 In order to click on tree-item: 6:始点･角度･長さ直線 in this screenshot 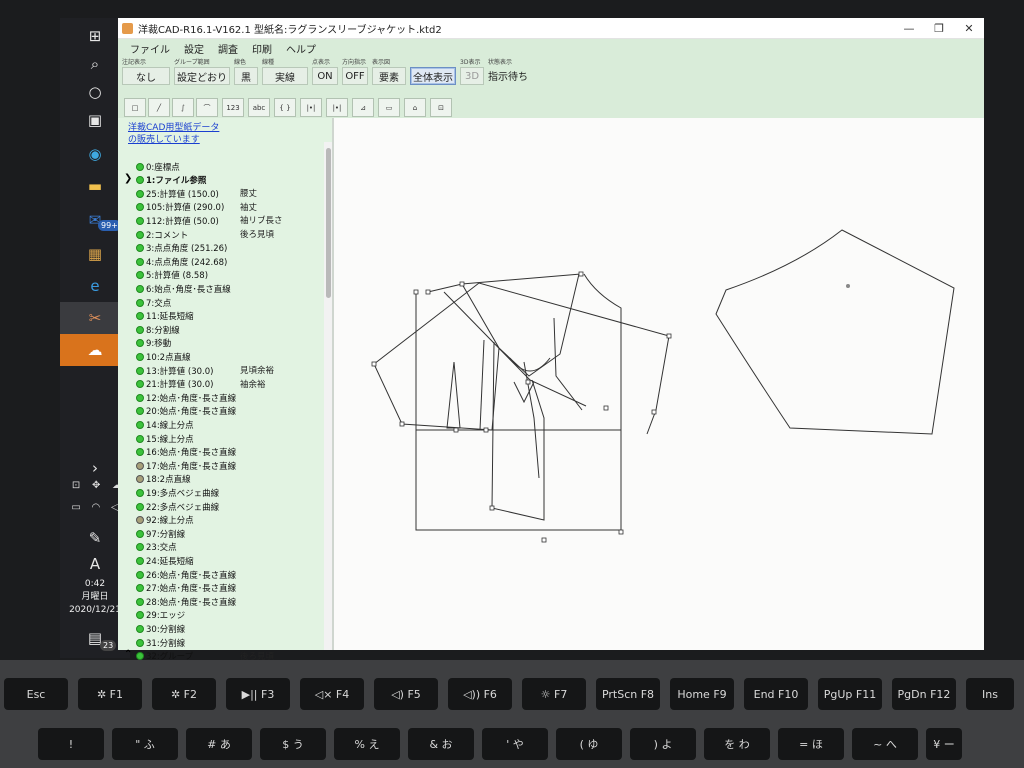, I will do `click(183, 288)`.